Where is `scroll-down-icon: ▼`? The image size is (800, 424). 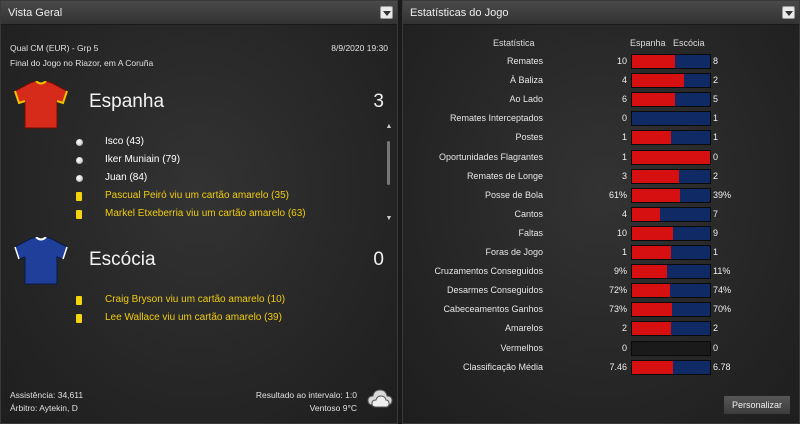
scroll-down-icon: ▼ is located at coordinates (389, 218).